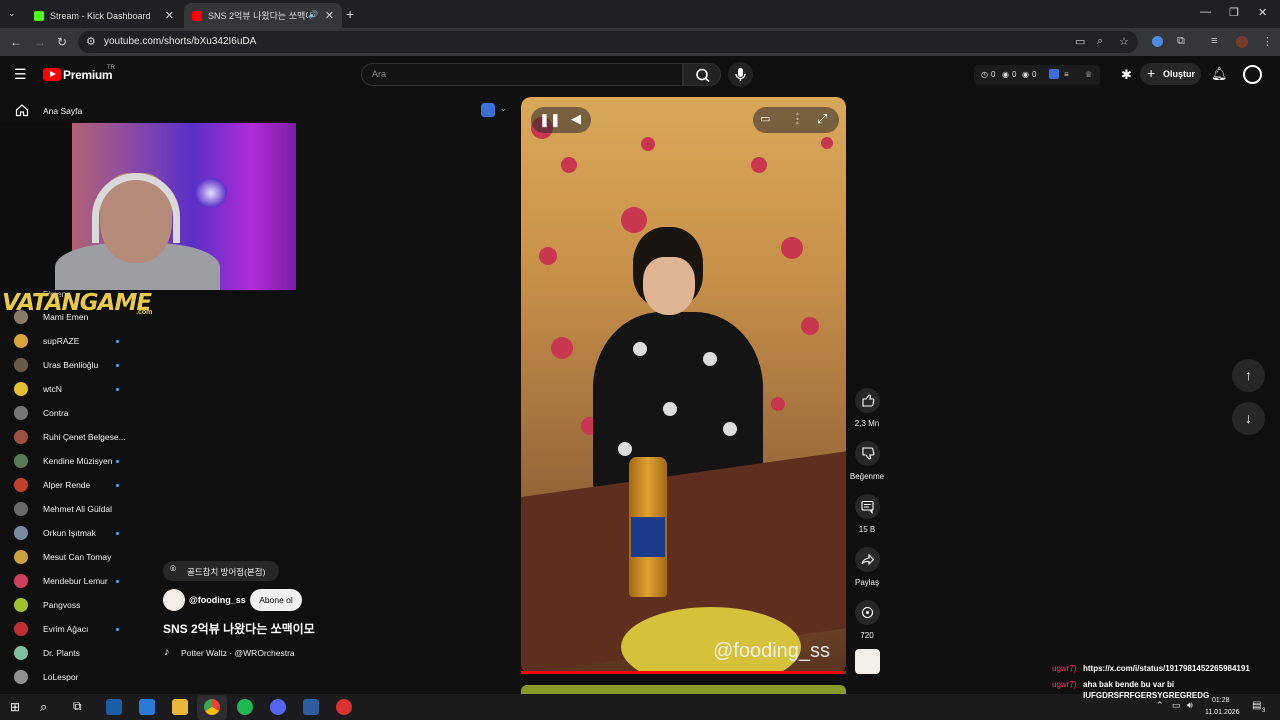  What do you see at coordinates (263, 15) in the screenshot?
I see `tab-youtube-shorts: SNS 2억뷰 나왔다는 쏘맥이 🔊 ✕` at bounding box center [263, 15].